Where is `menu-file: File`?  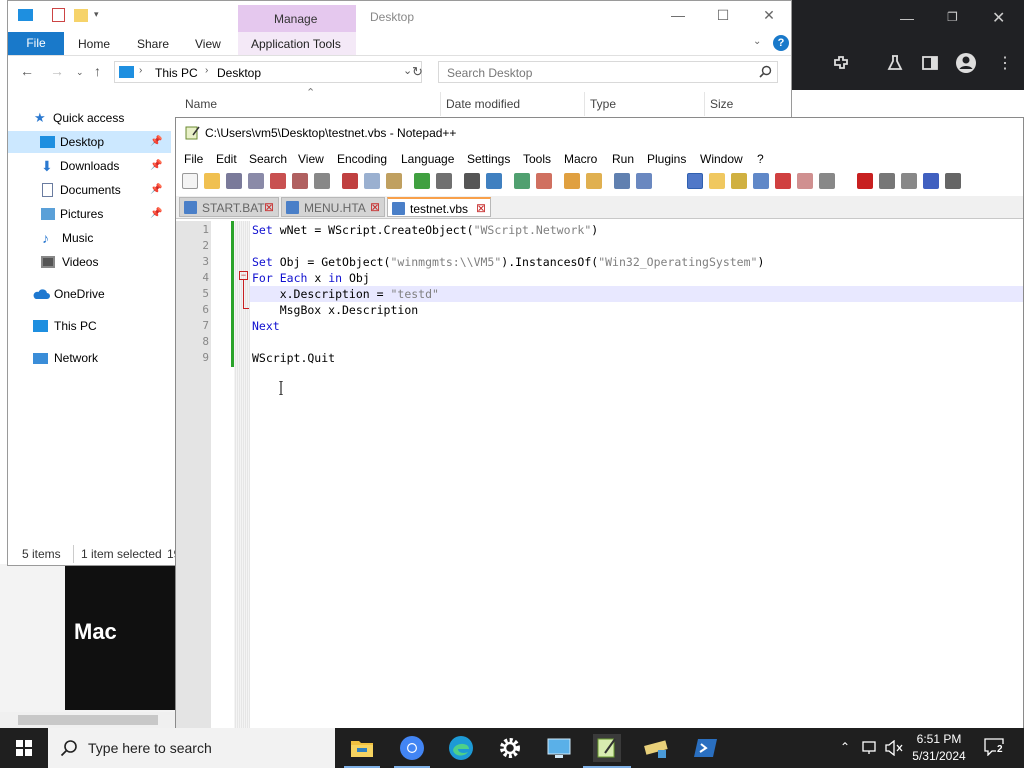
menu-file: File is located at coordinates (193, 159).